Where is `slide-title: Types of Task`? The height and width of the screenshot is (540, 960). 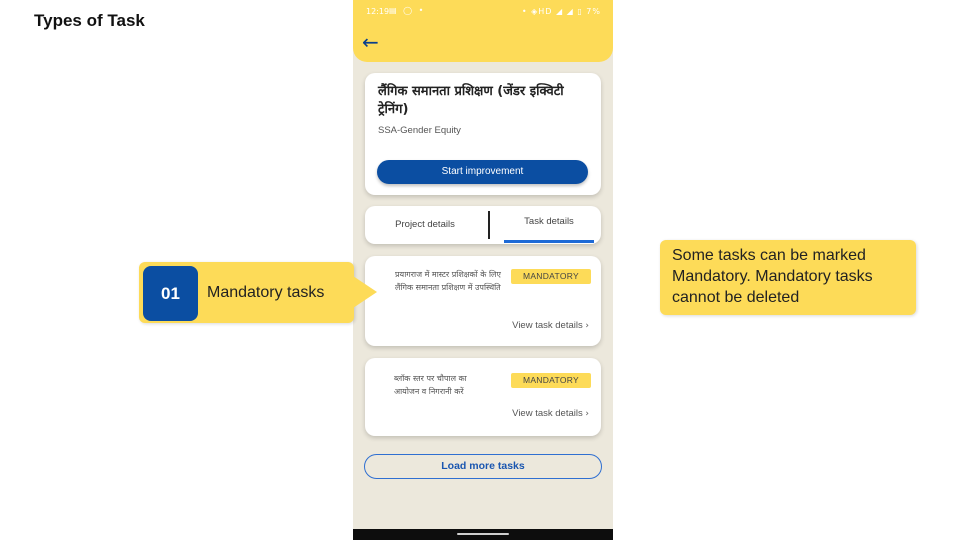 slide-title: Types of Task is located at coordinates (89, 20).